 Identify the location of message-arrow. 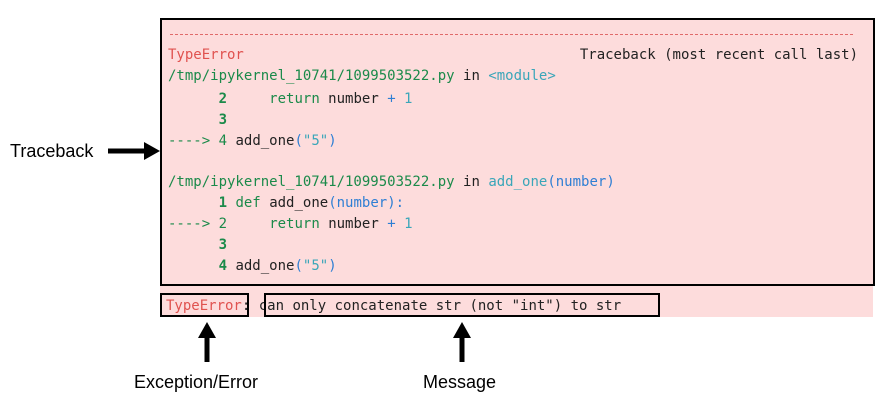
(462, 342).